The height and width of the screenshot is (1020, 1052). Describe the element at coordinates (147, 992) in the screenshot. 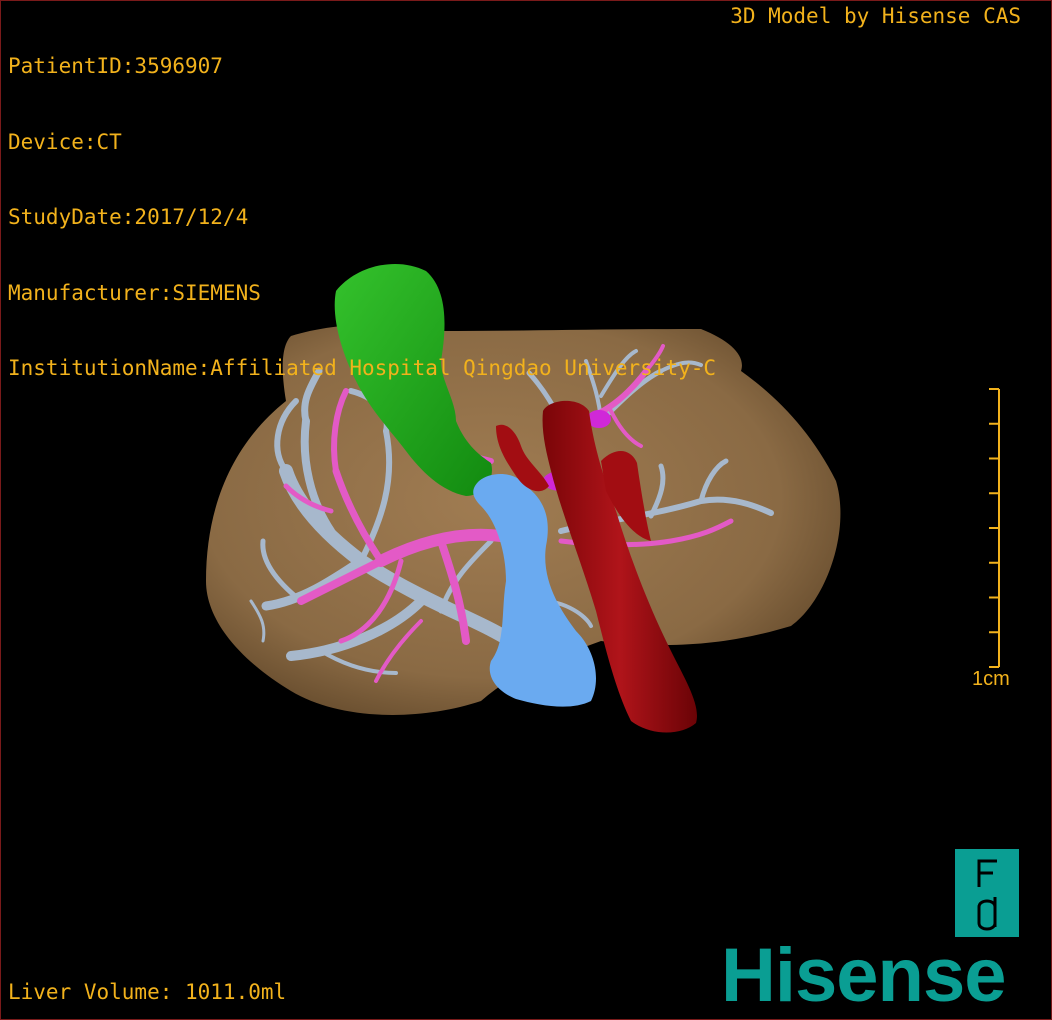

I see `liver-volume-label: Liver Volume: 1011.0ml` at that location.